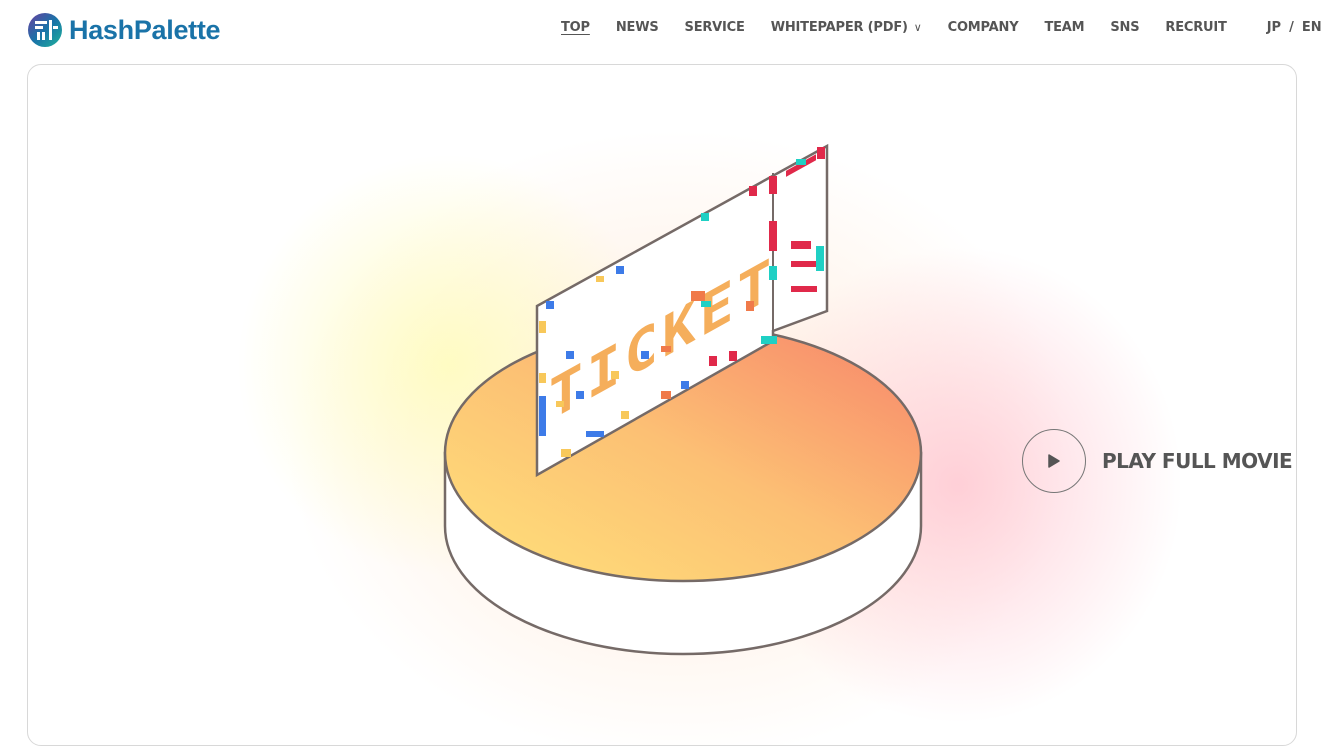  I want to click on play-icon, so click(1054, 461).